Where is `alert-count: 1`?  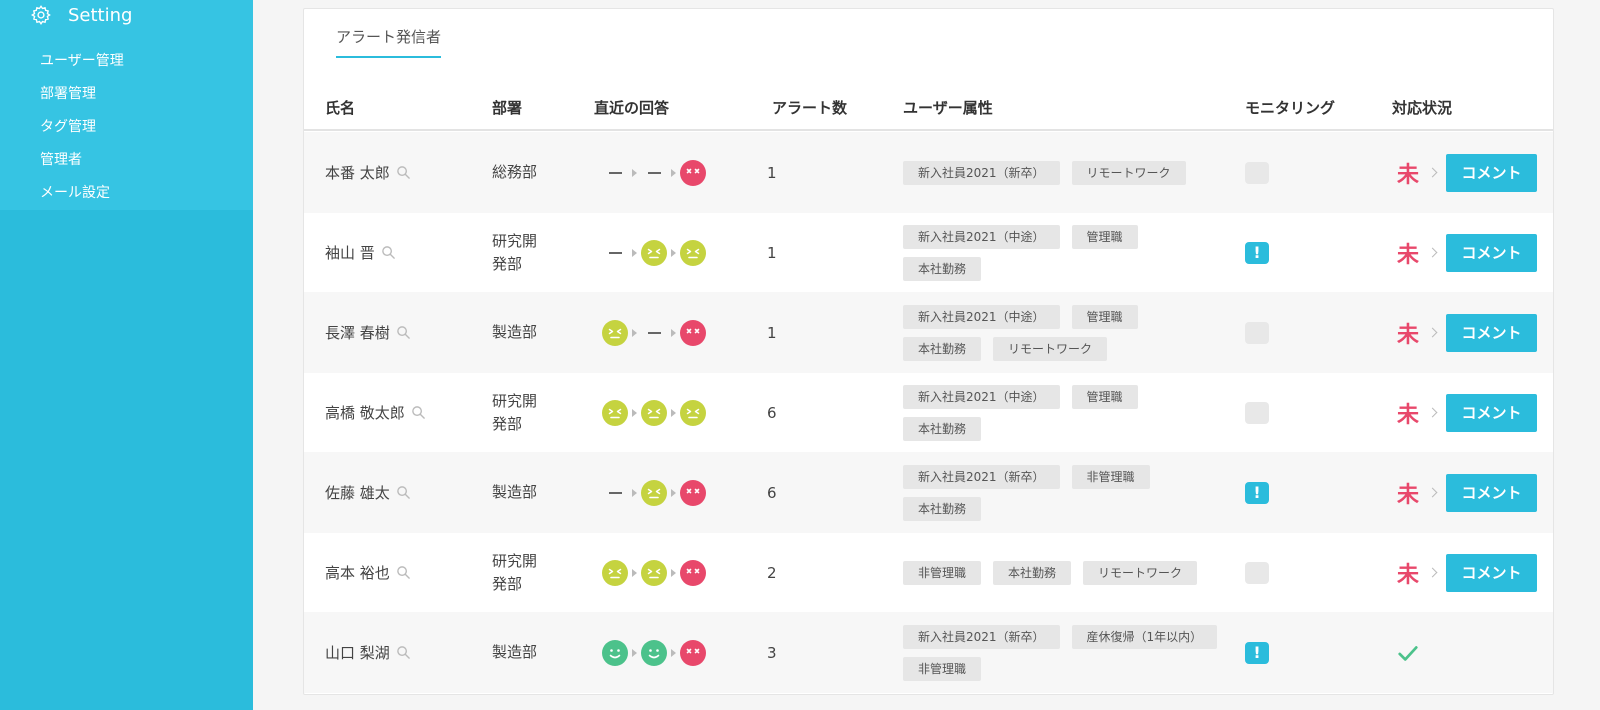 alert-count: 1 is located at coordinates (772, 172).